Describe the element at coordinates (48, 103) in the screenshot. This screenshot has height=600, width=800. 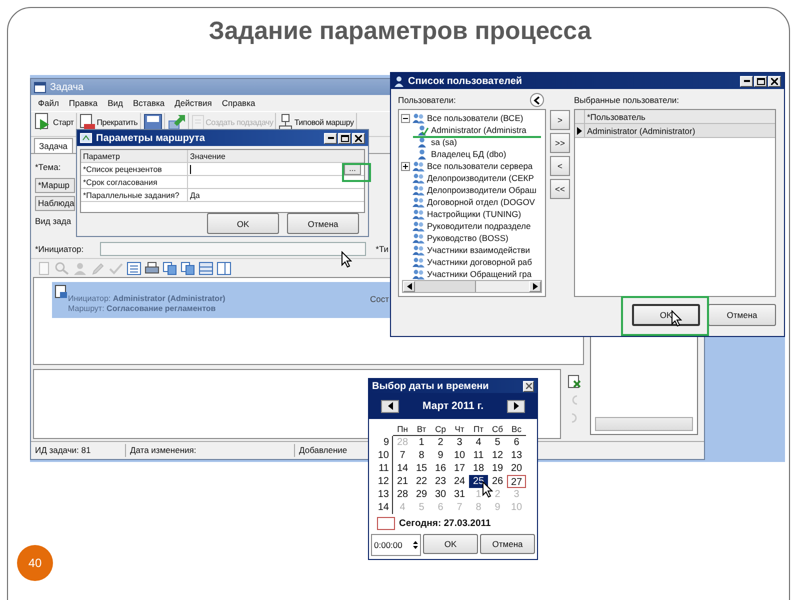
I see `menu-item: Файл` at that location.